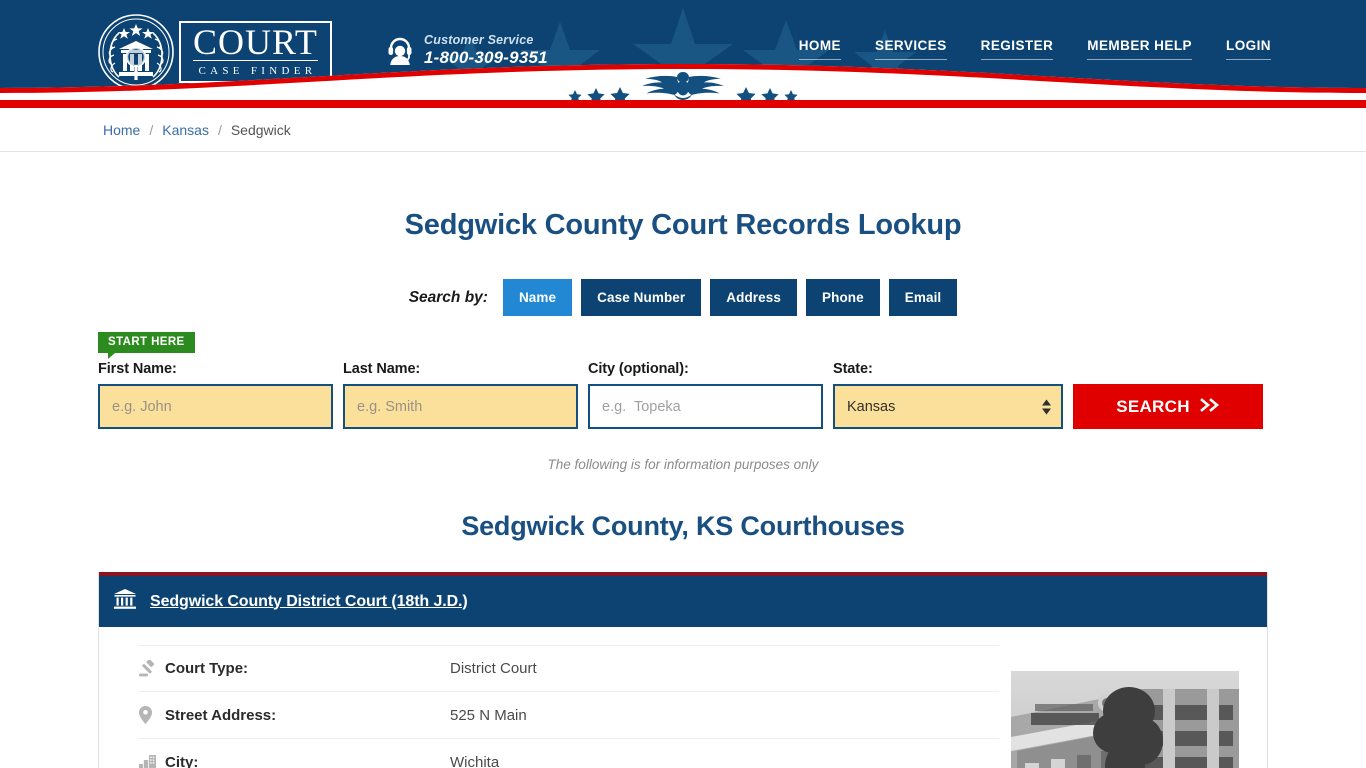 This screenshot has height=768, width=1366. What do you see at coordinates (152, 668) in the screenshot?
I see `gavel-icon` at bounding box center [152, 668].